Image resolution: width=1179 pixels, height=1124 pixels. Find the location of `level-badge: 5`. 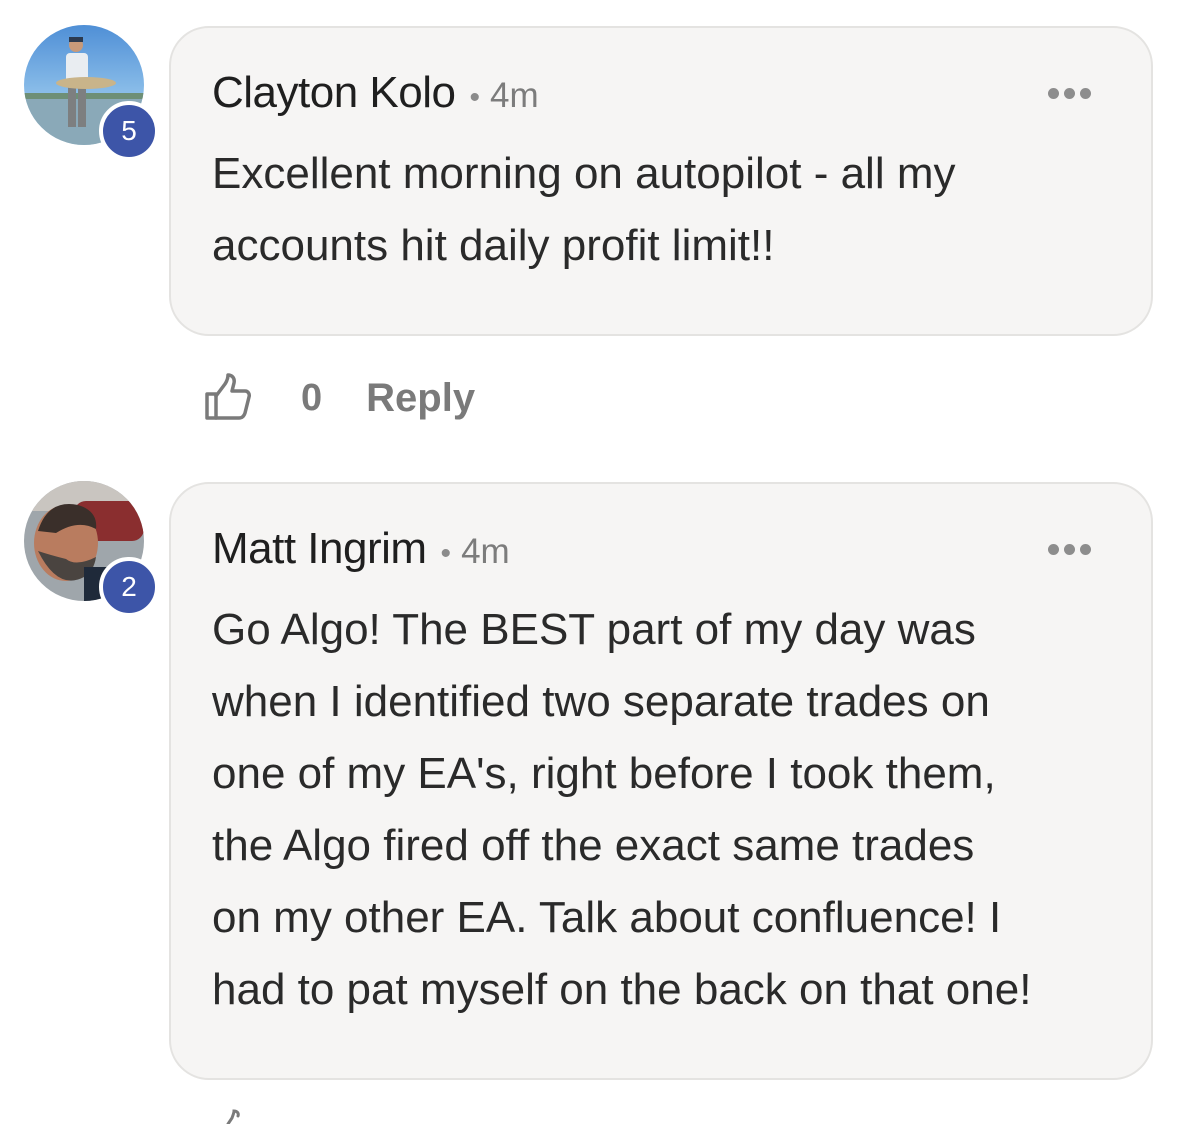

level-badge: 5 is located at coordinates (129, 131).